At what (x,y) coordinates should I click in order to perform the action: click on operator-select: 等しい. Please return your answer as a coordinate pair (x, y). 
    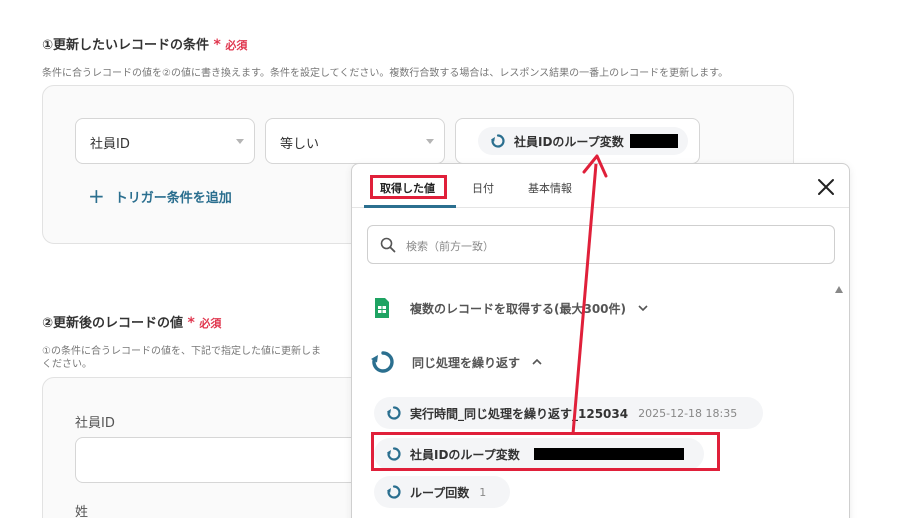
    Looking at the image, I should click on (355, 141).